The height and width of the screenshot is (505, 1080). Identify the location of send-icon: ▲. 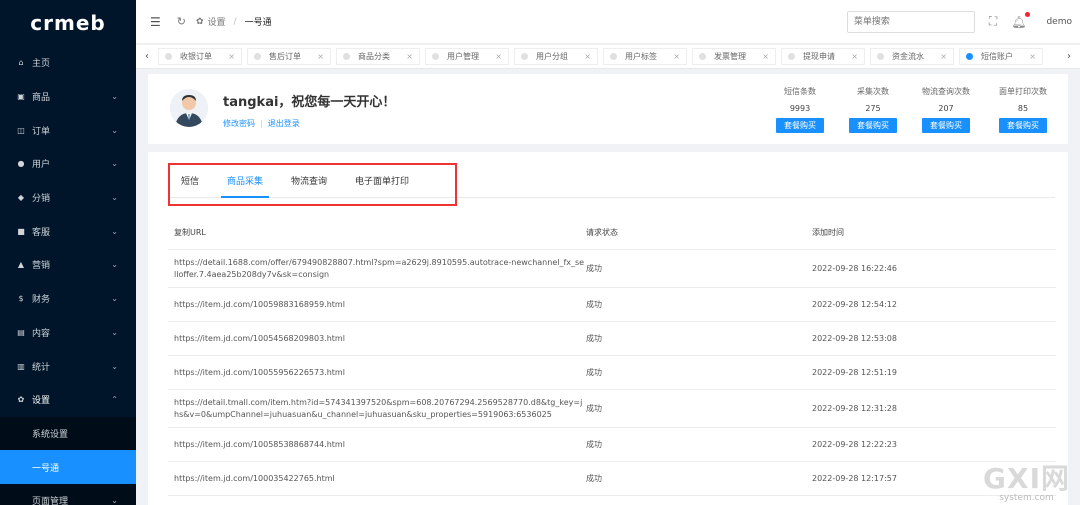
(21, 265).